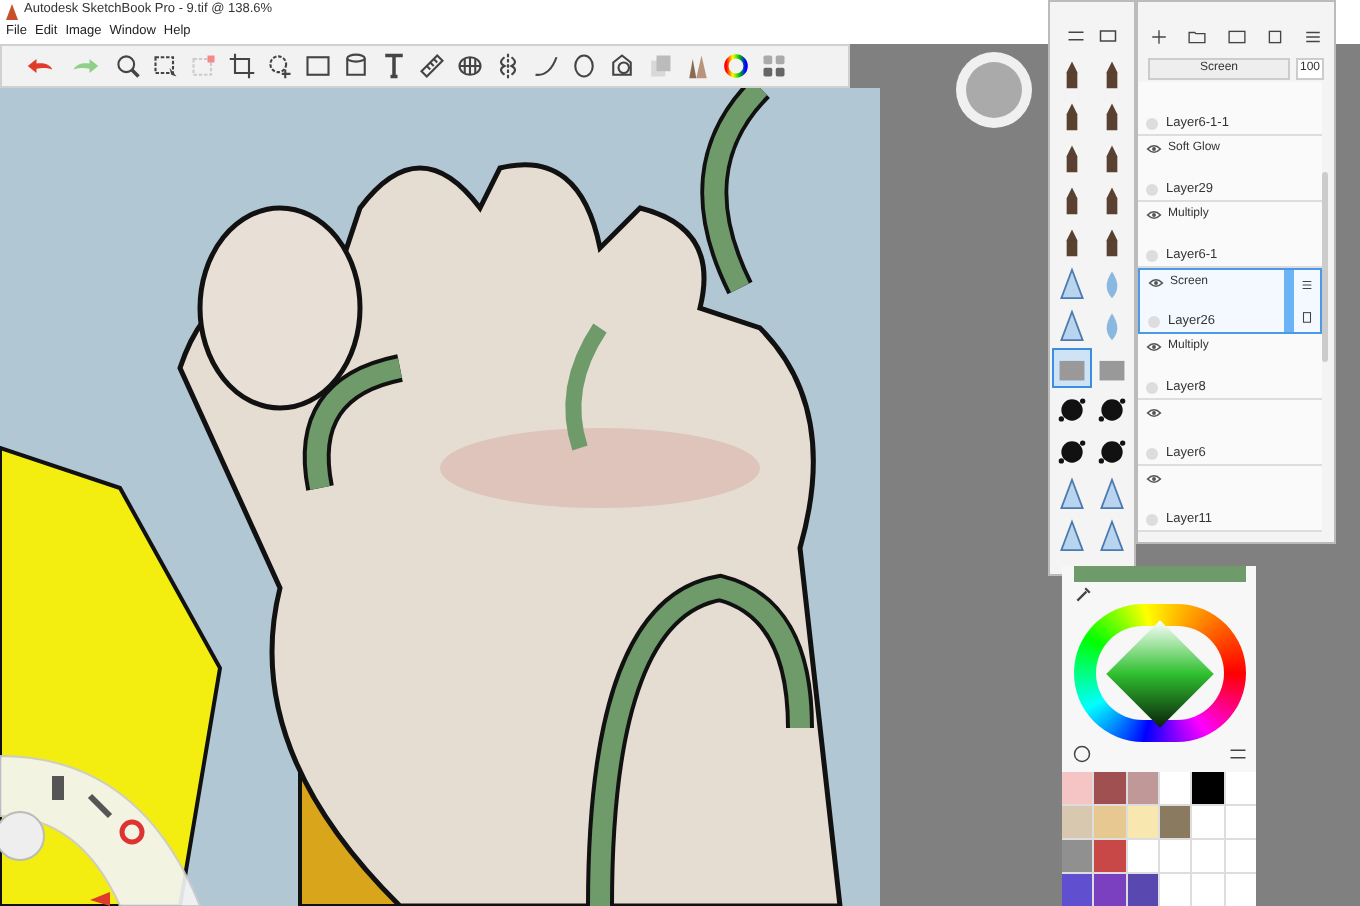  What do you see at coordinates (736, 66) in the screenshot?
I see `color-wheel-icon` at bounding box center [736, 66].